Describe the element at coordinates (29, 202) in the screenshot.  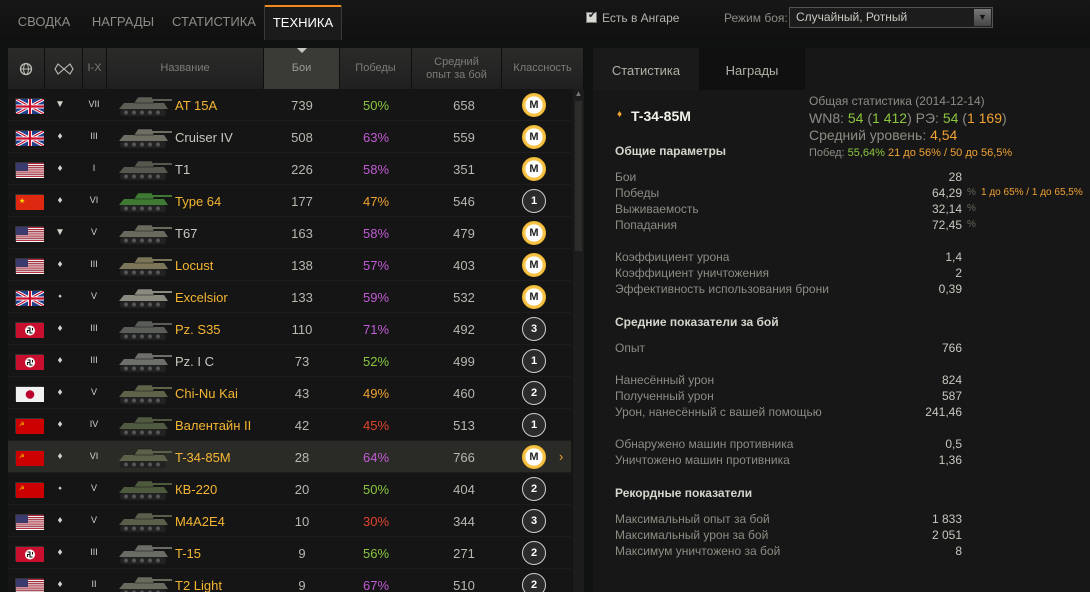
I see `nation-flag-icon: ★` at that location.